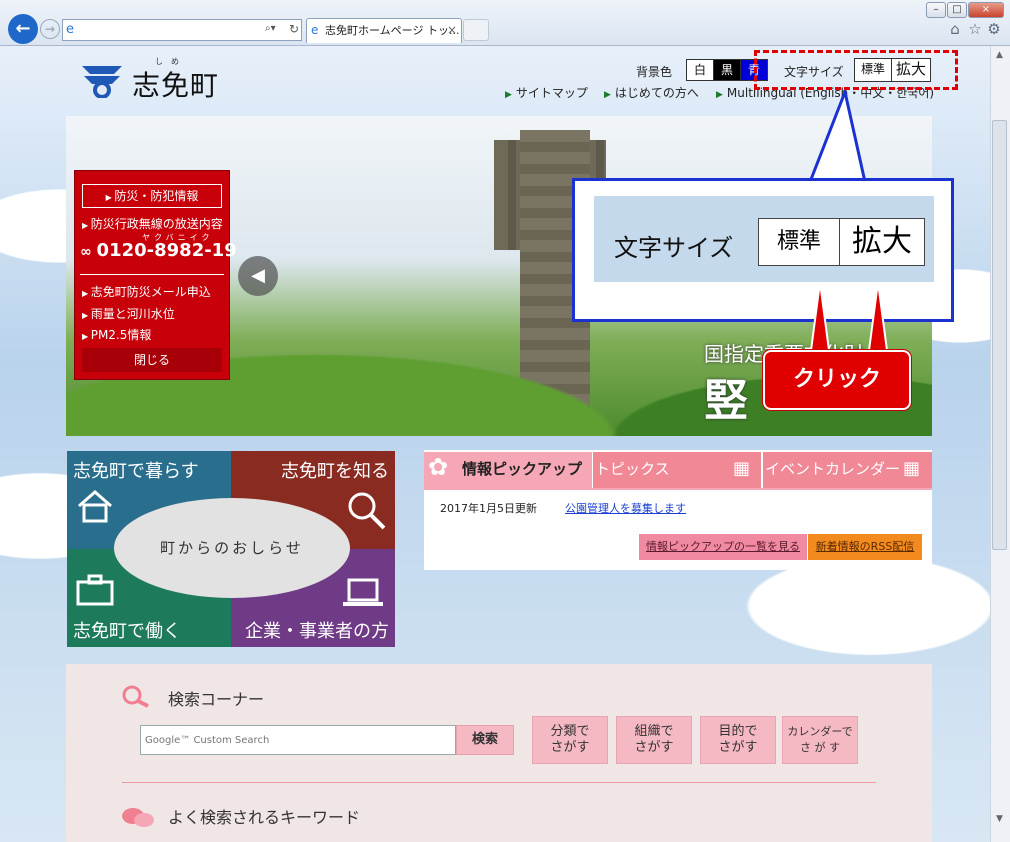  I want to click on laptop-icon, so click(363, 592).